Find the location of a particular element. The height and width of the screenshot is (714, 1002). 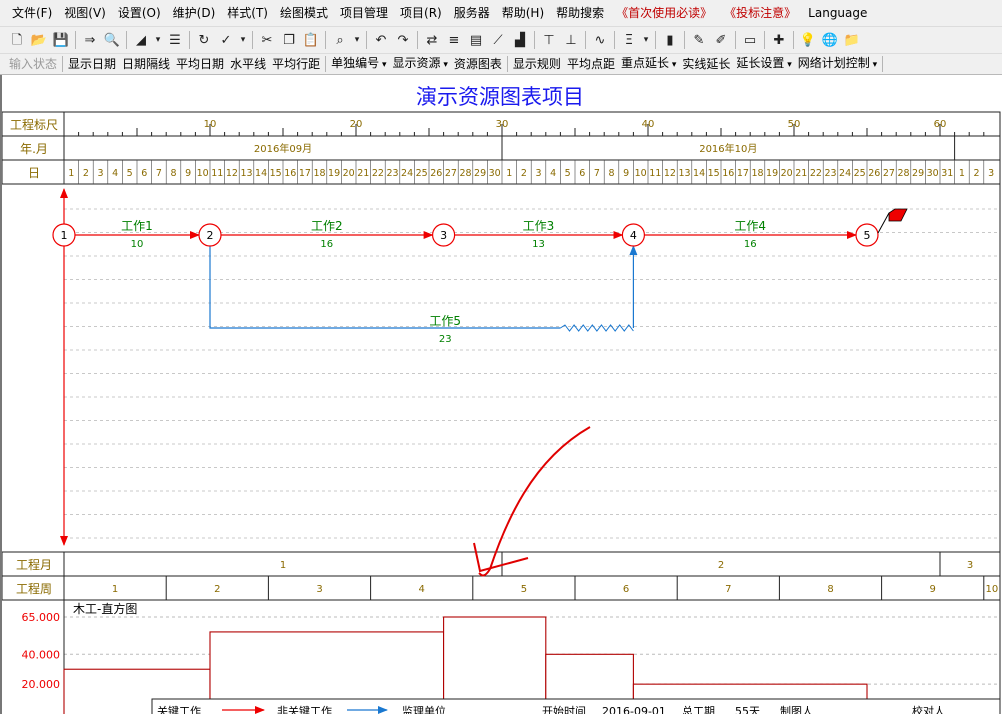

legend-item: 制图人 is located at coordinates (796, 709).